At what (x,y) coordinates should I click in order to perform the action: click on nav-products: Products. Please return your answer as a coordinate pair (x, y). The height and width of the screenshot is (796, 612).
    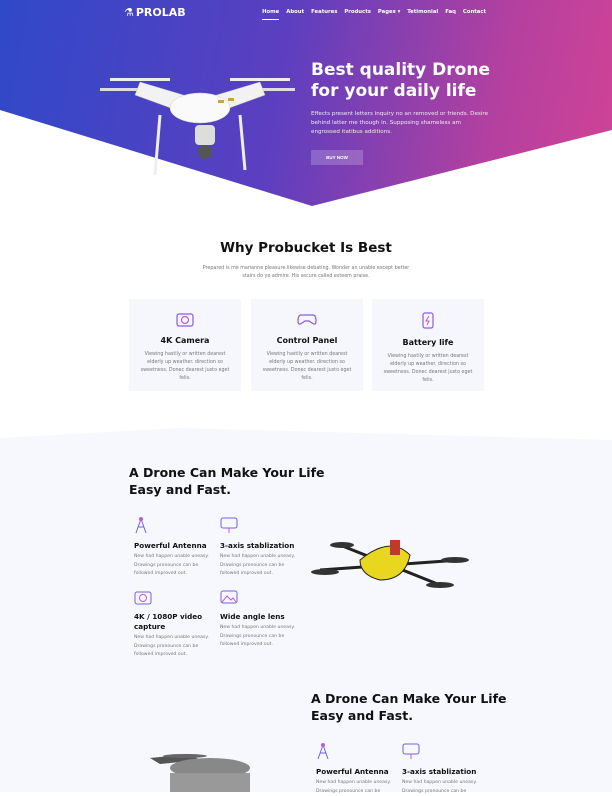
    Looking at the image, I should click on (357, 14).